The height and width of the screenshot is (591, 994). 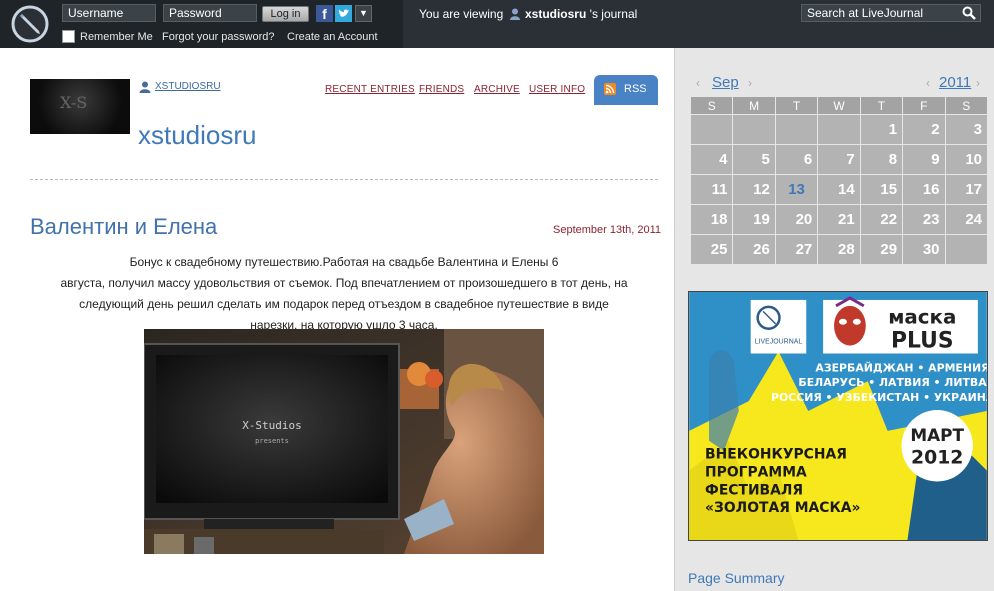 I want to click on journal-title: xstudiosru, so click(x=197, y=135).